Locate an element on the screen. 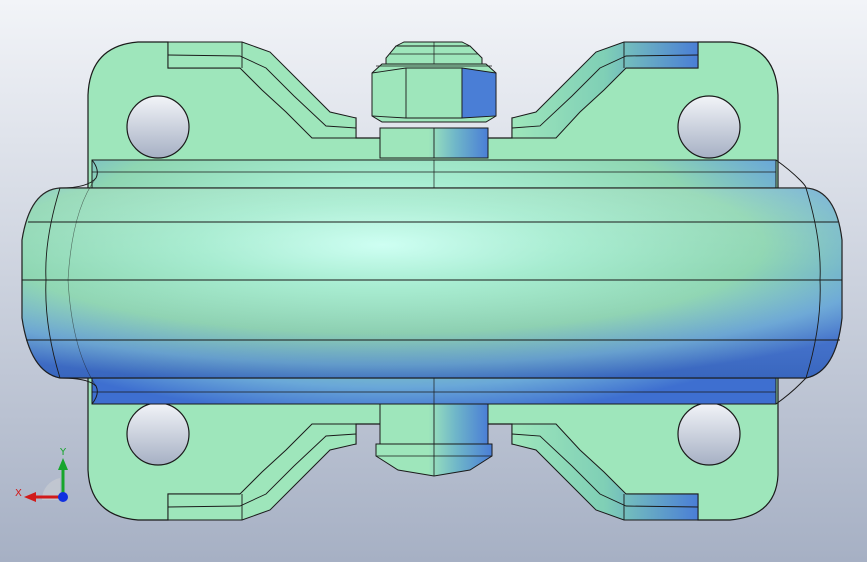 The height and width of the screenshot is (562, 867). z-axis-dot is located at coordinates (63, 497).